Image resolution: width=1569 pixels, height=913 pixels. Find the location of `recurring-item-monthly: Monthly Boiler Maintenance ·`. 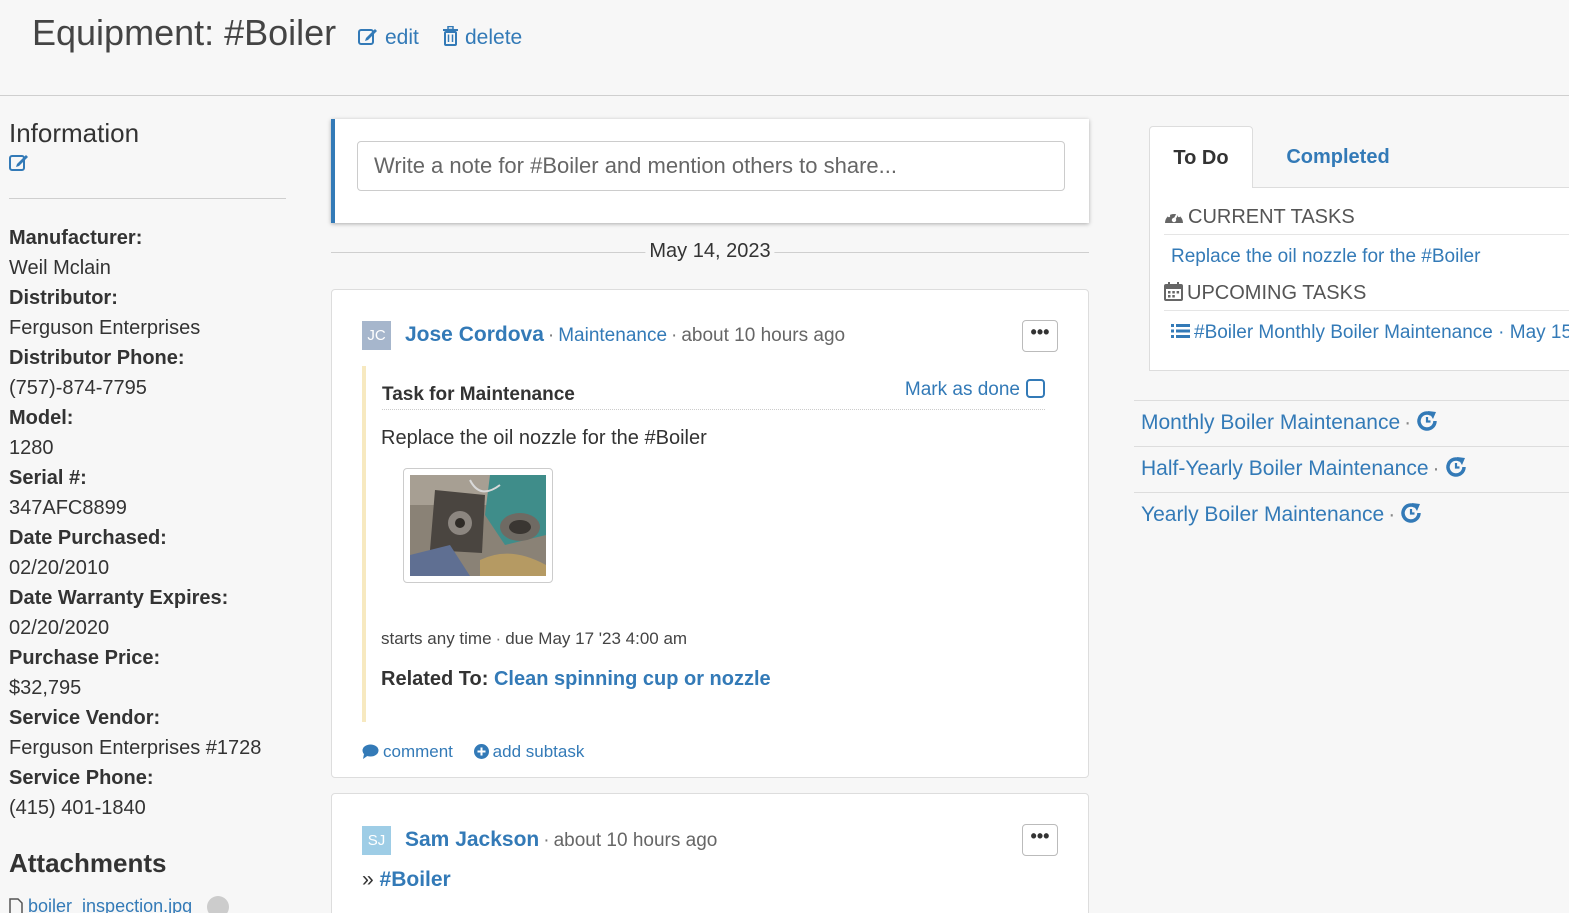

recurring-item-monthly: Monthly Boiler Maintenance · is located at coordinates (1351, 423).